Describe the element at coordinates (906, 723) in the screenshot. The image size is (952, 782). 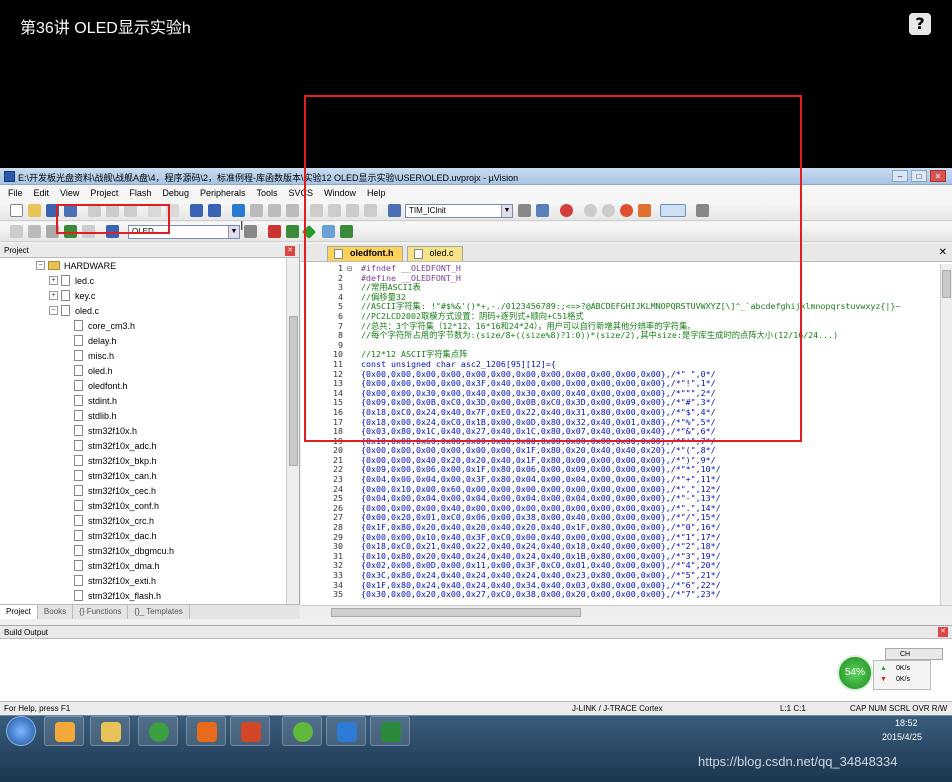
I see `tray-time: 18:52` at that location.